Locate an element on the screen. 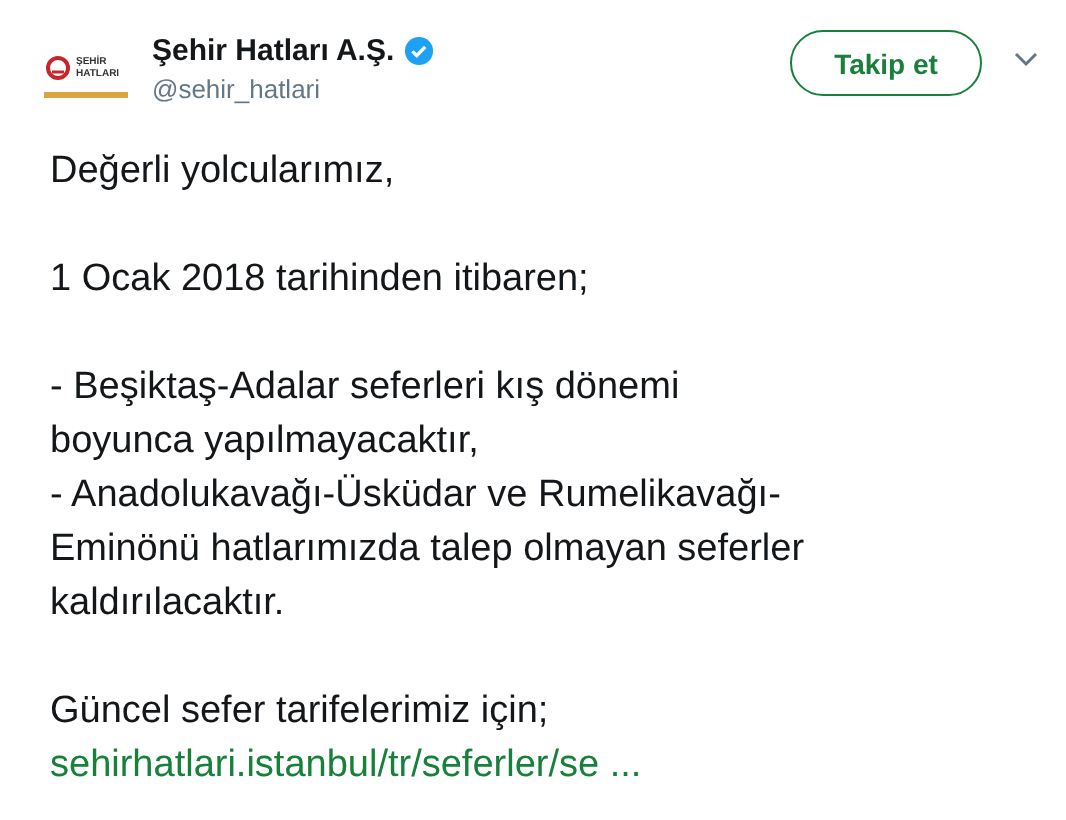 The width and height of the screenshot is (1066, 820). account-handle: @sehir_hatlari is located at coordinates (237, 89).